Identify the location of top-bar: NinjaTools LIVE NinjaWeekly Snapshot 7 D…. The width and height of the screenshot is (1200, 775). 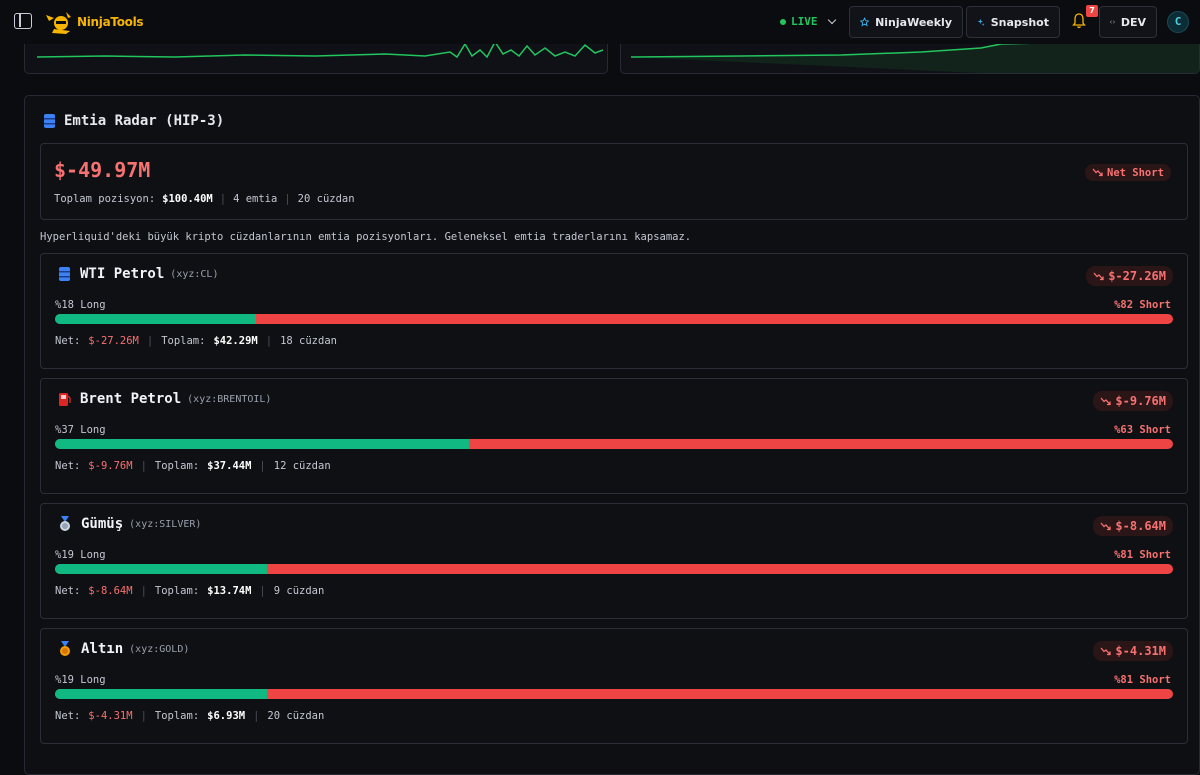
(600, 22).